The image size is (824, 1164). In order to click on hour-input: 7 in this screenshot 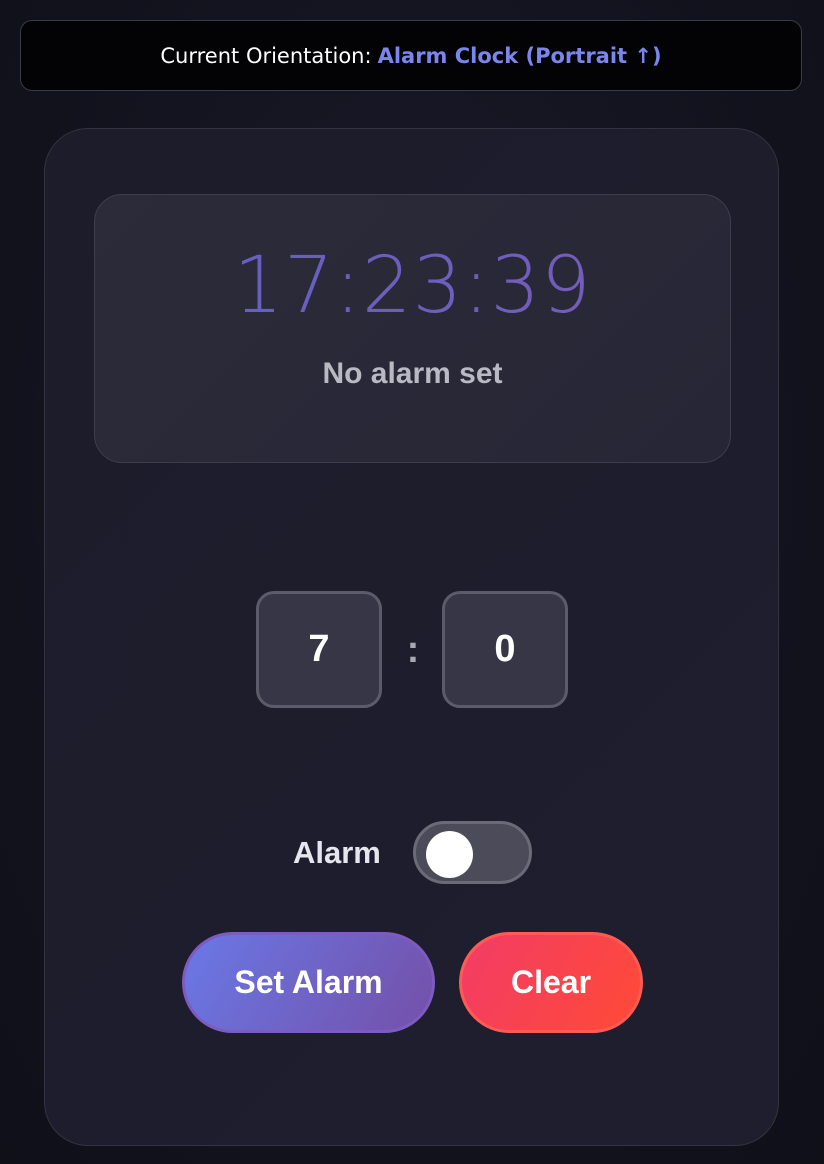, I will do `click(319, 649)`.